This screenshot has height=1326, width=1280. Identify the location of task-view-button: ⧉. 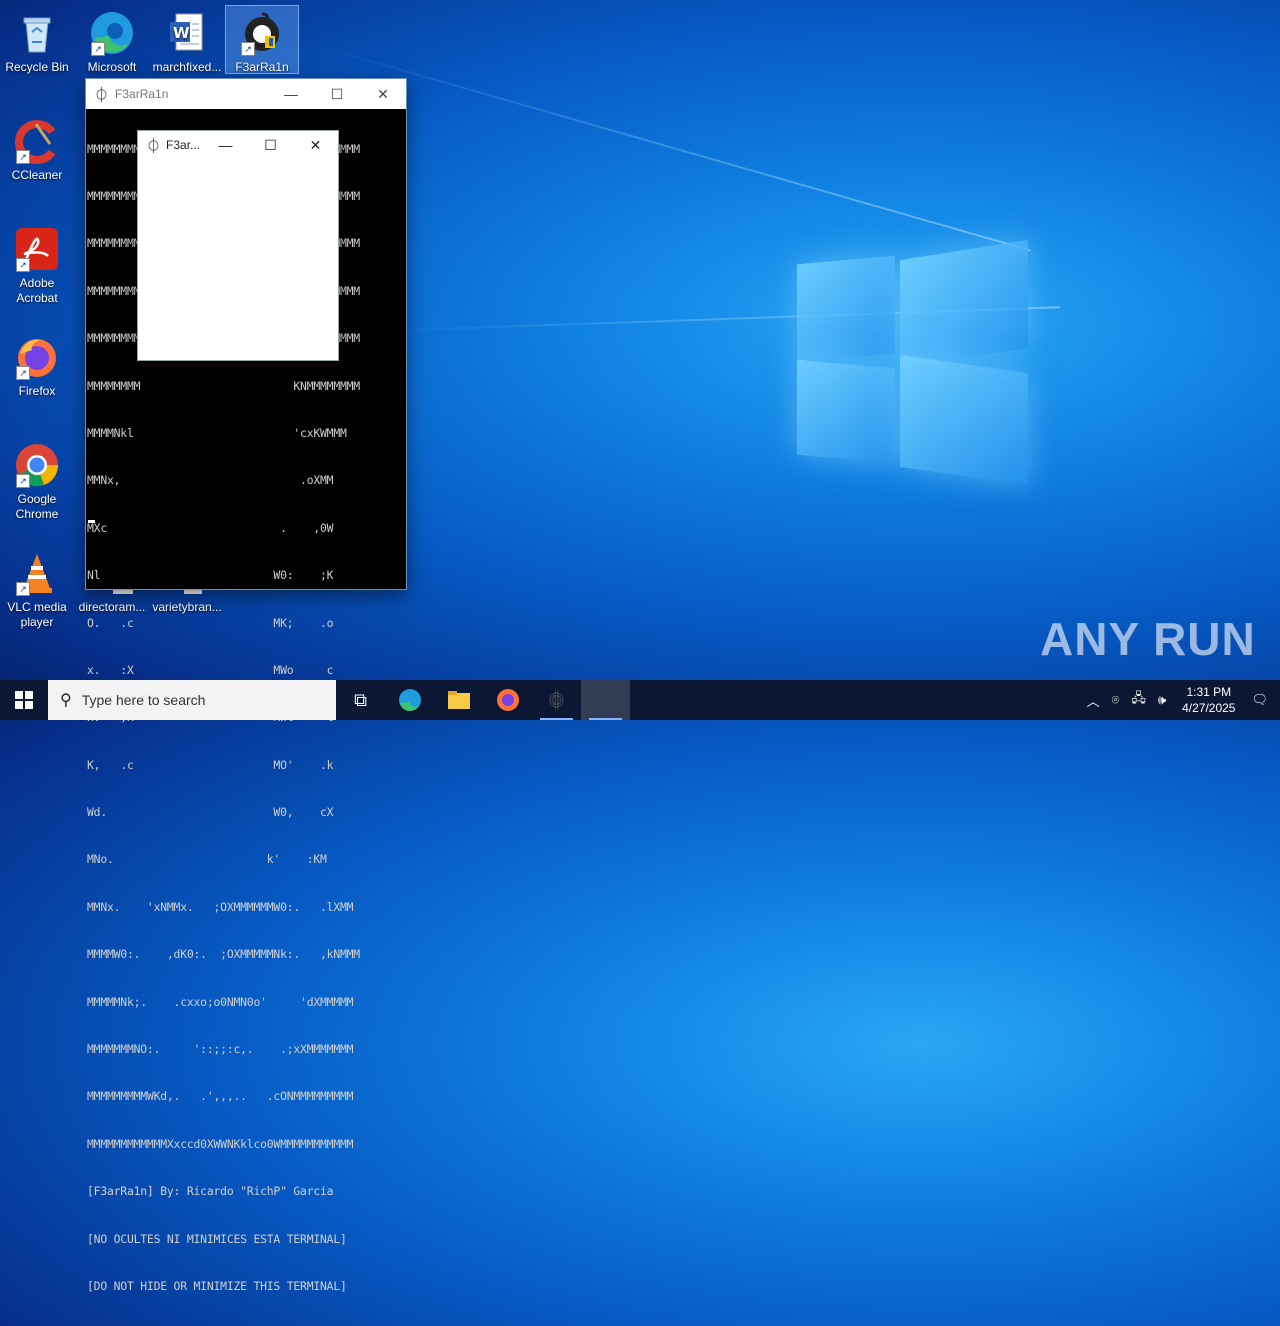
(360, 700).